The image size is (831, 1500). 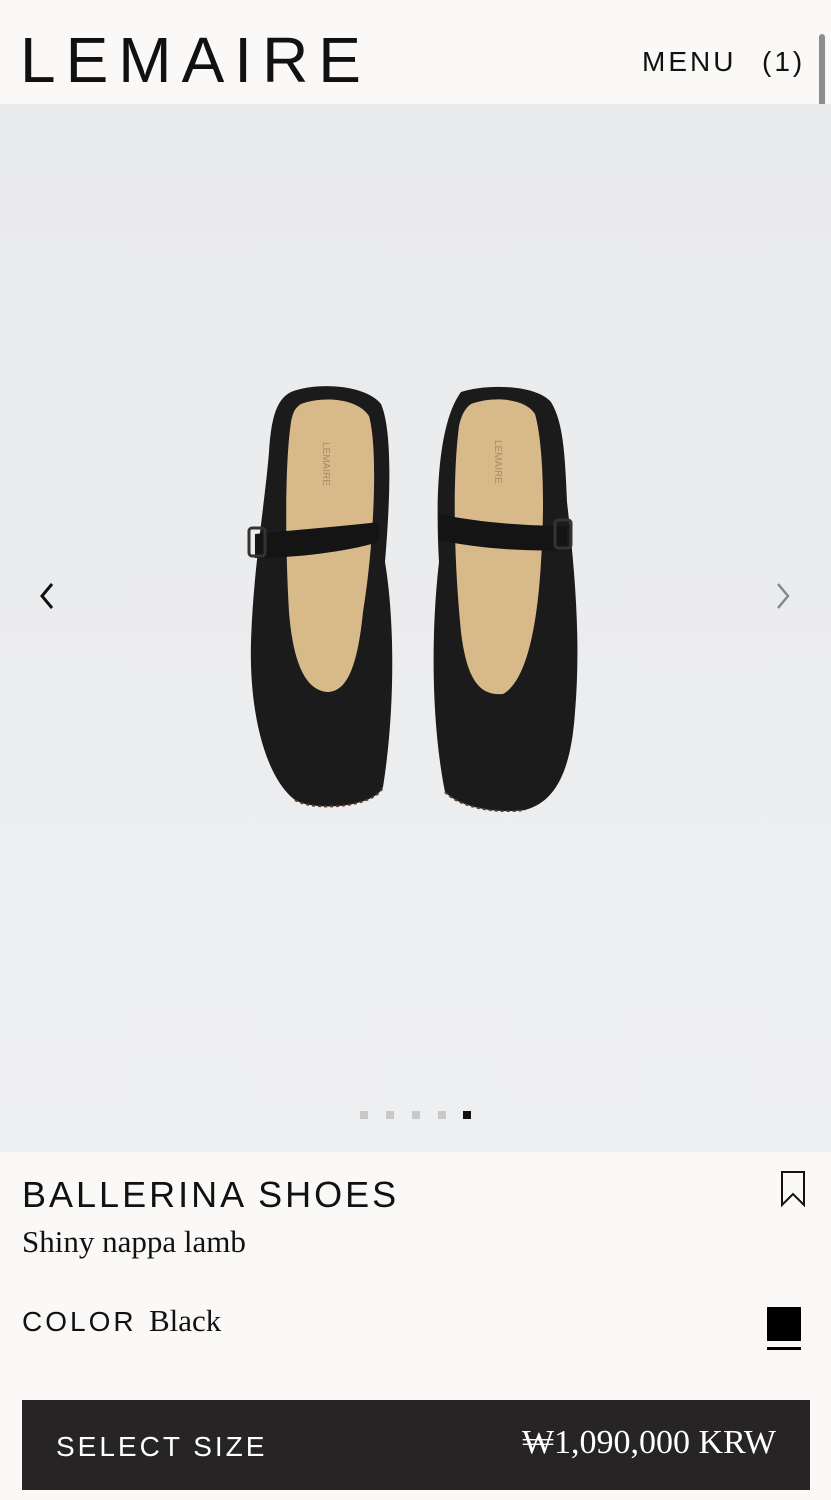 I want to click on chevron-right-icon, so click(x=784, y=596).